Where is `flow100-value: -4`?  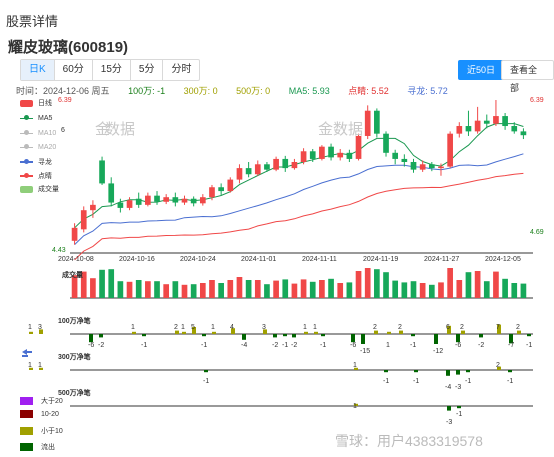 flow100-value: -4 is located at coordinates (244, 345).